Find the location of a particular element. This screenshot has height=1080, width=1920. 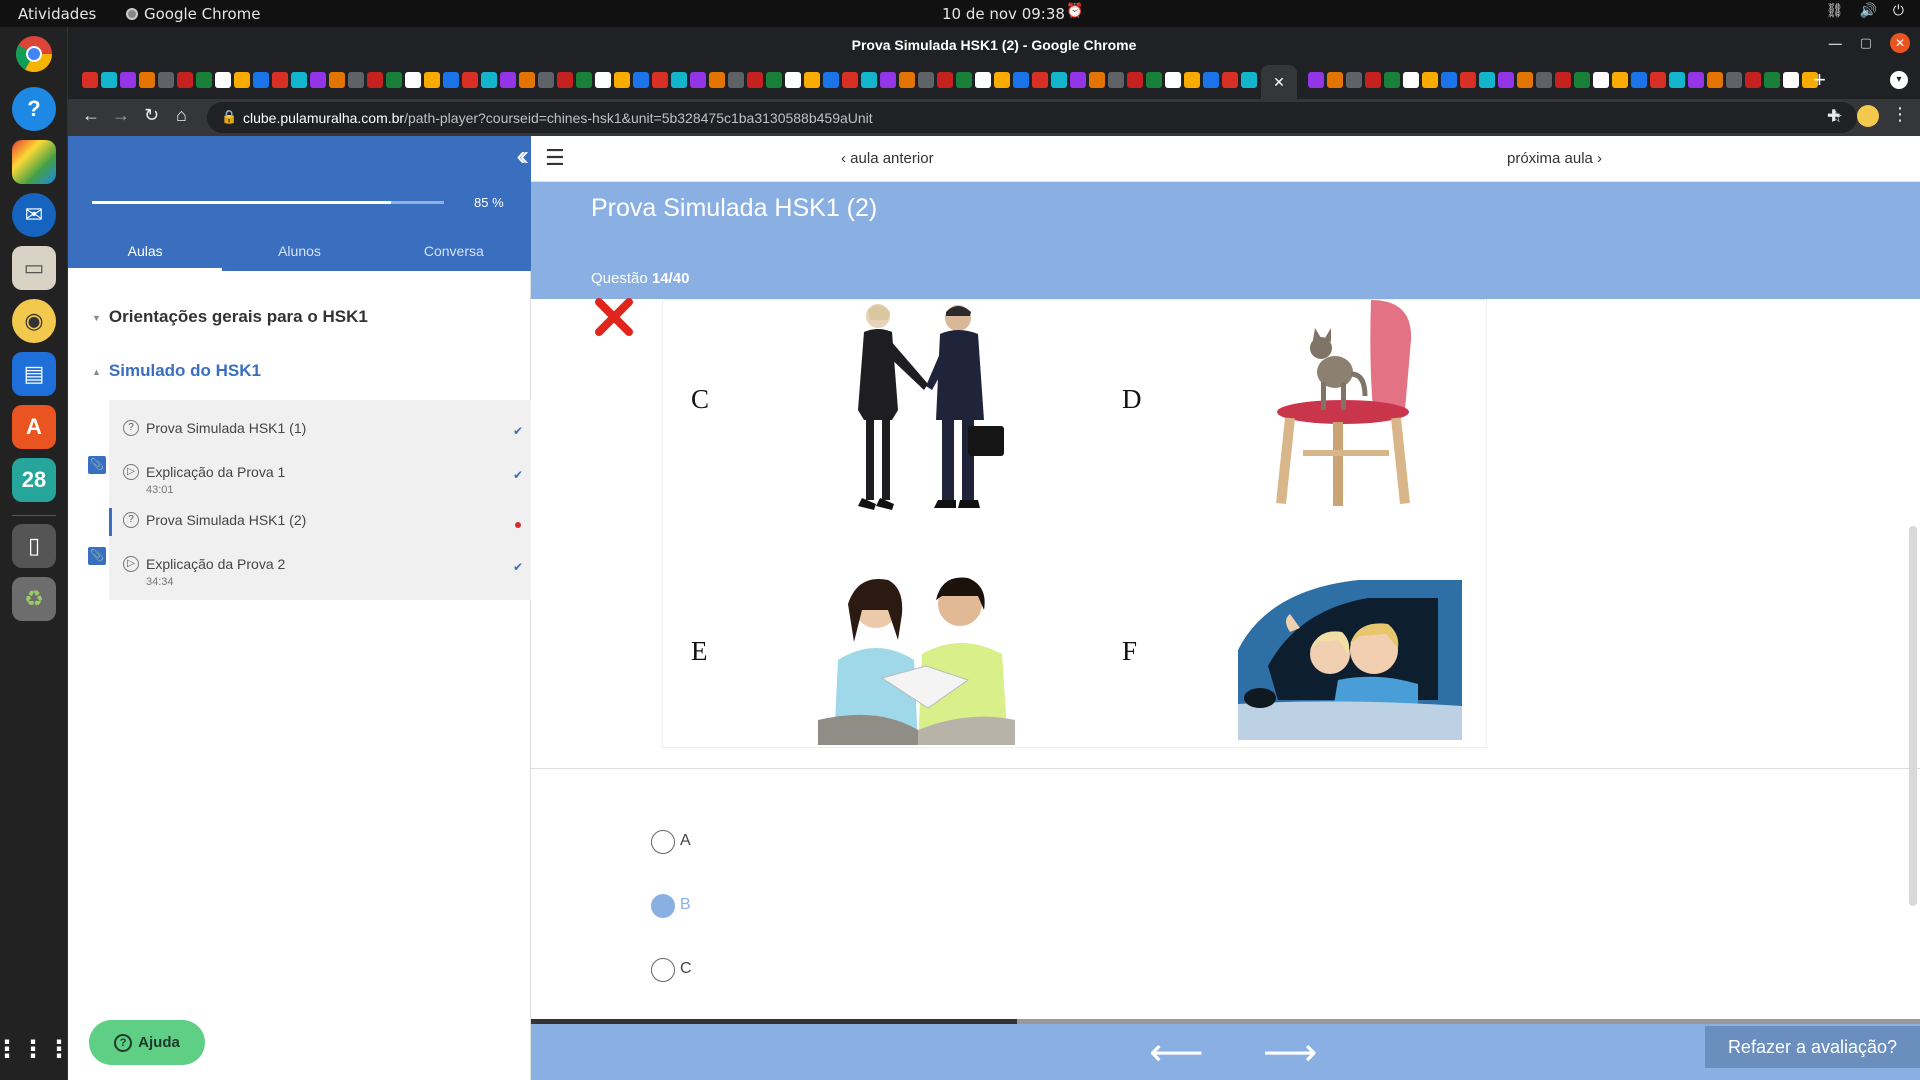

reload-icon: ↻ is located at coordinates (151, 115).